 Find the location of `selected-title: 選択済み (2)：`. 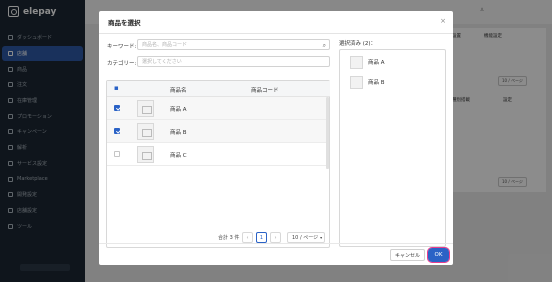

selected-title: 選択済み (2)： is located at coordinates (358, 44).